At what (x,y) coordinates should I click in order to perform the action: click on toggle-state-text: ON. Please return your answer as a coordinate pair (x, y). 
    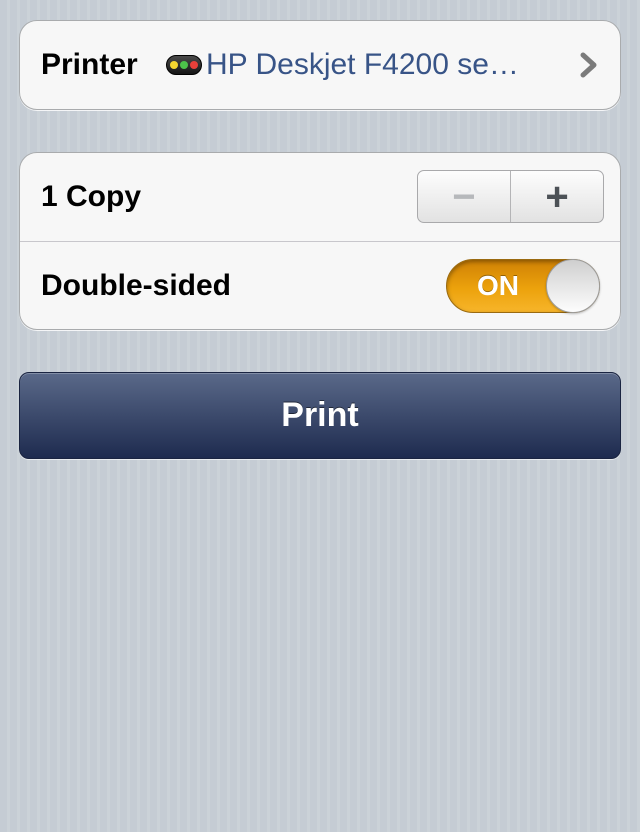
    Looking at the image, I should click on (498, 285).